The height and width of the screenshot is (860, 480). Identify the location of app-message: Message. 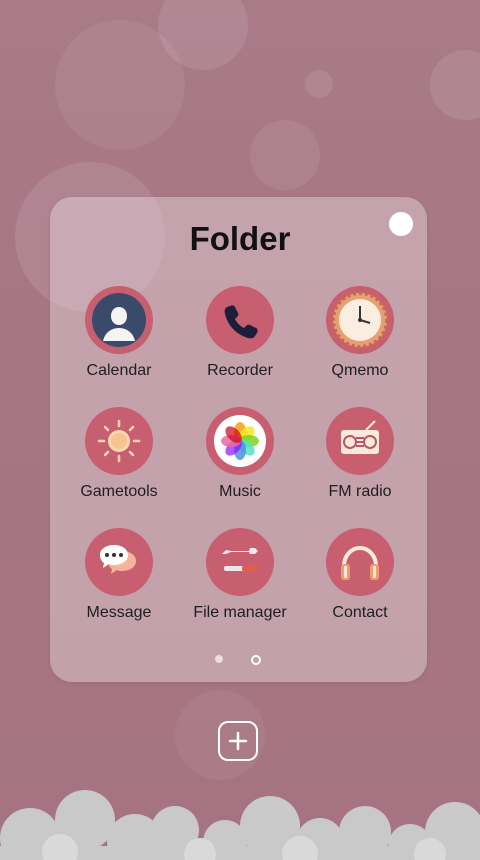
(119, 575).